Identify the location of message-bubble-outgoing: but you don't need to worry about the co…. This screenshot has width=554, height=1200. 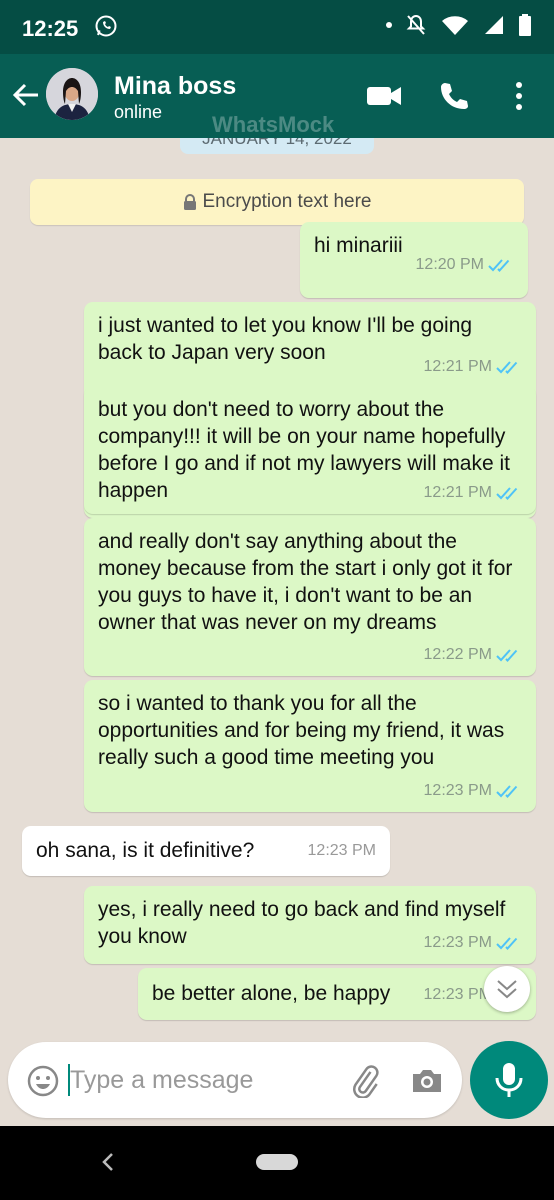
(310, 450).